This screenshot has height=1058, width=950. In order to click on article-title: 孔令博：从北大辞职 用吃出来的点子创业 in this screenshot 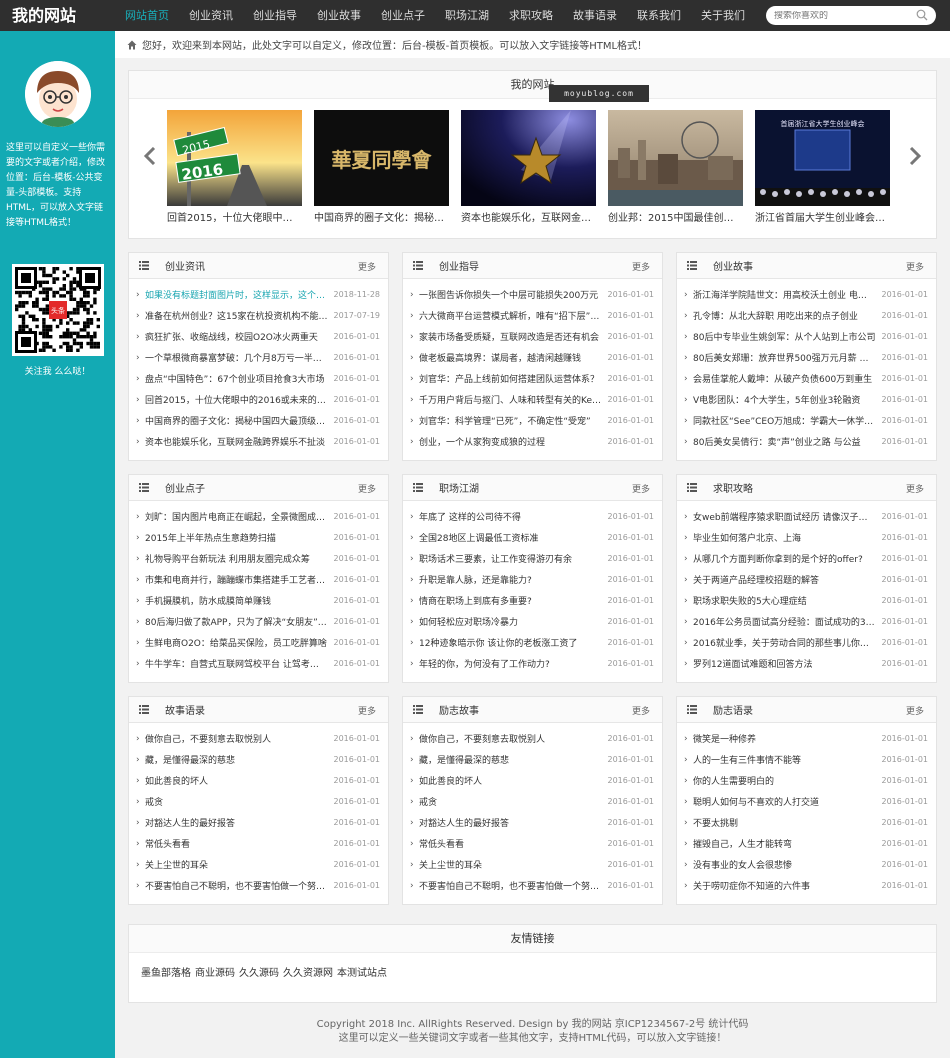, I will do `click(787, 315)`.